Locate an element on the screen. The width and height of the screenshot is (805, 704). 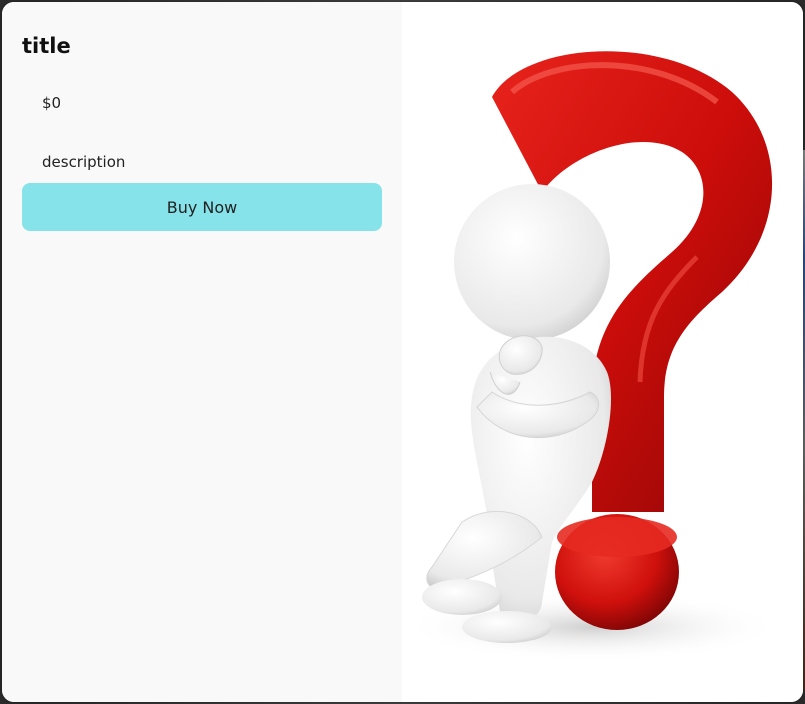
product-description: description is located at coordinates (84, 162).